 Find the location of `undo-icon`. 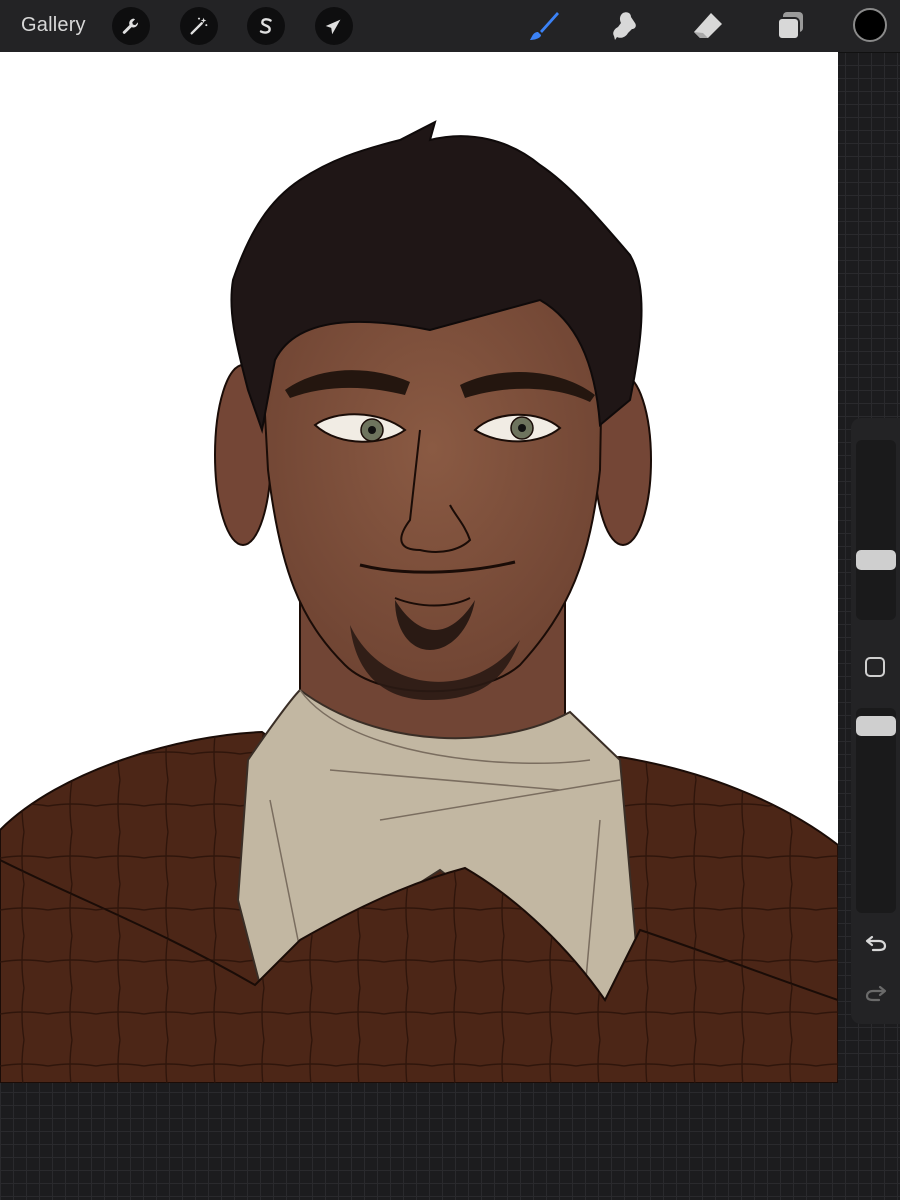

undo-icon is located at coordinates (876, 943).